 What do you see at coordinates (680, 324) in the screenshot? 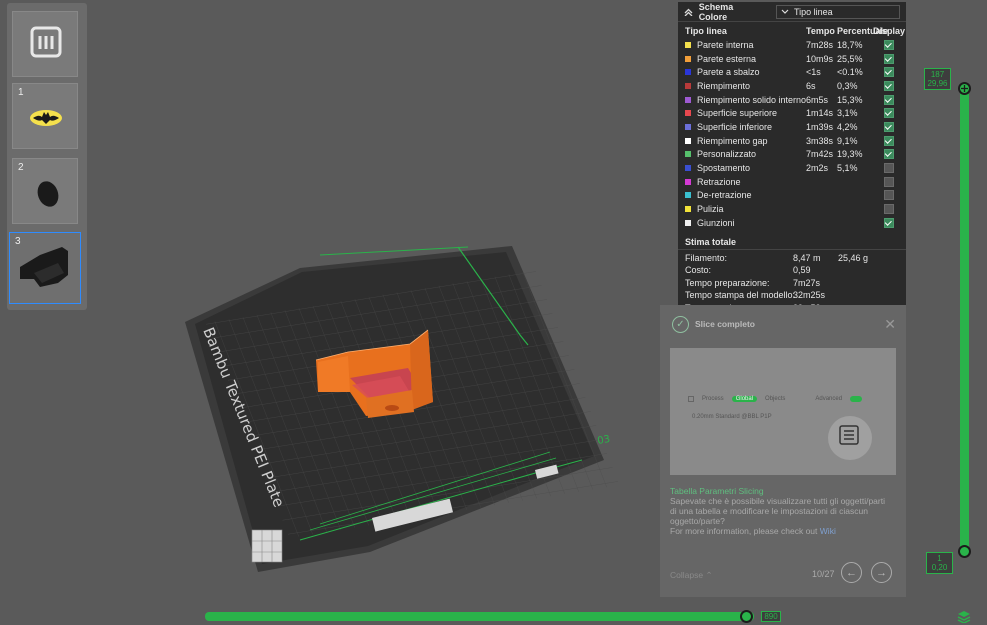
I see `check-circle-icon: ✓` at bounding box center [680, 324].